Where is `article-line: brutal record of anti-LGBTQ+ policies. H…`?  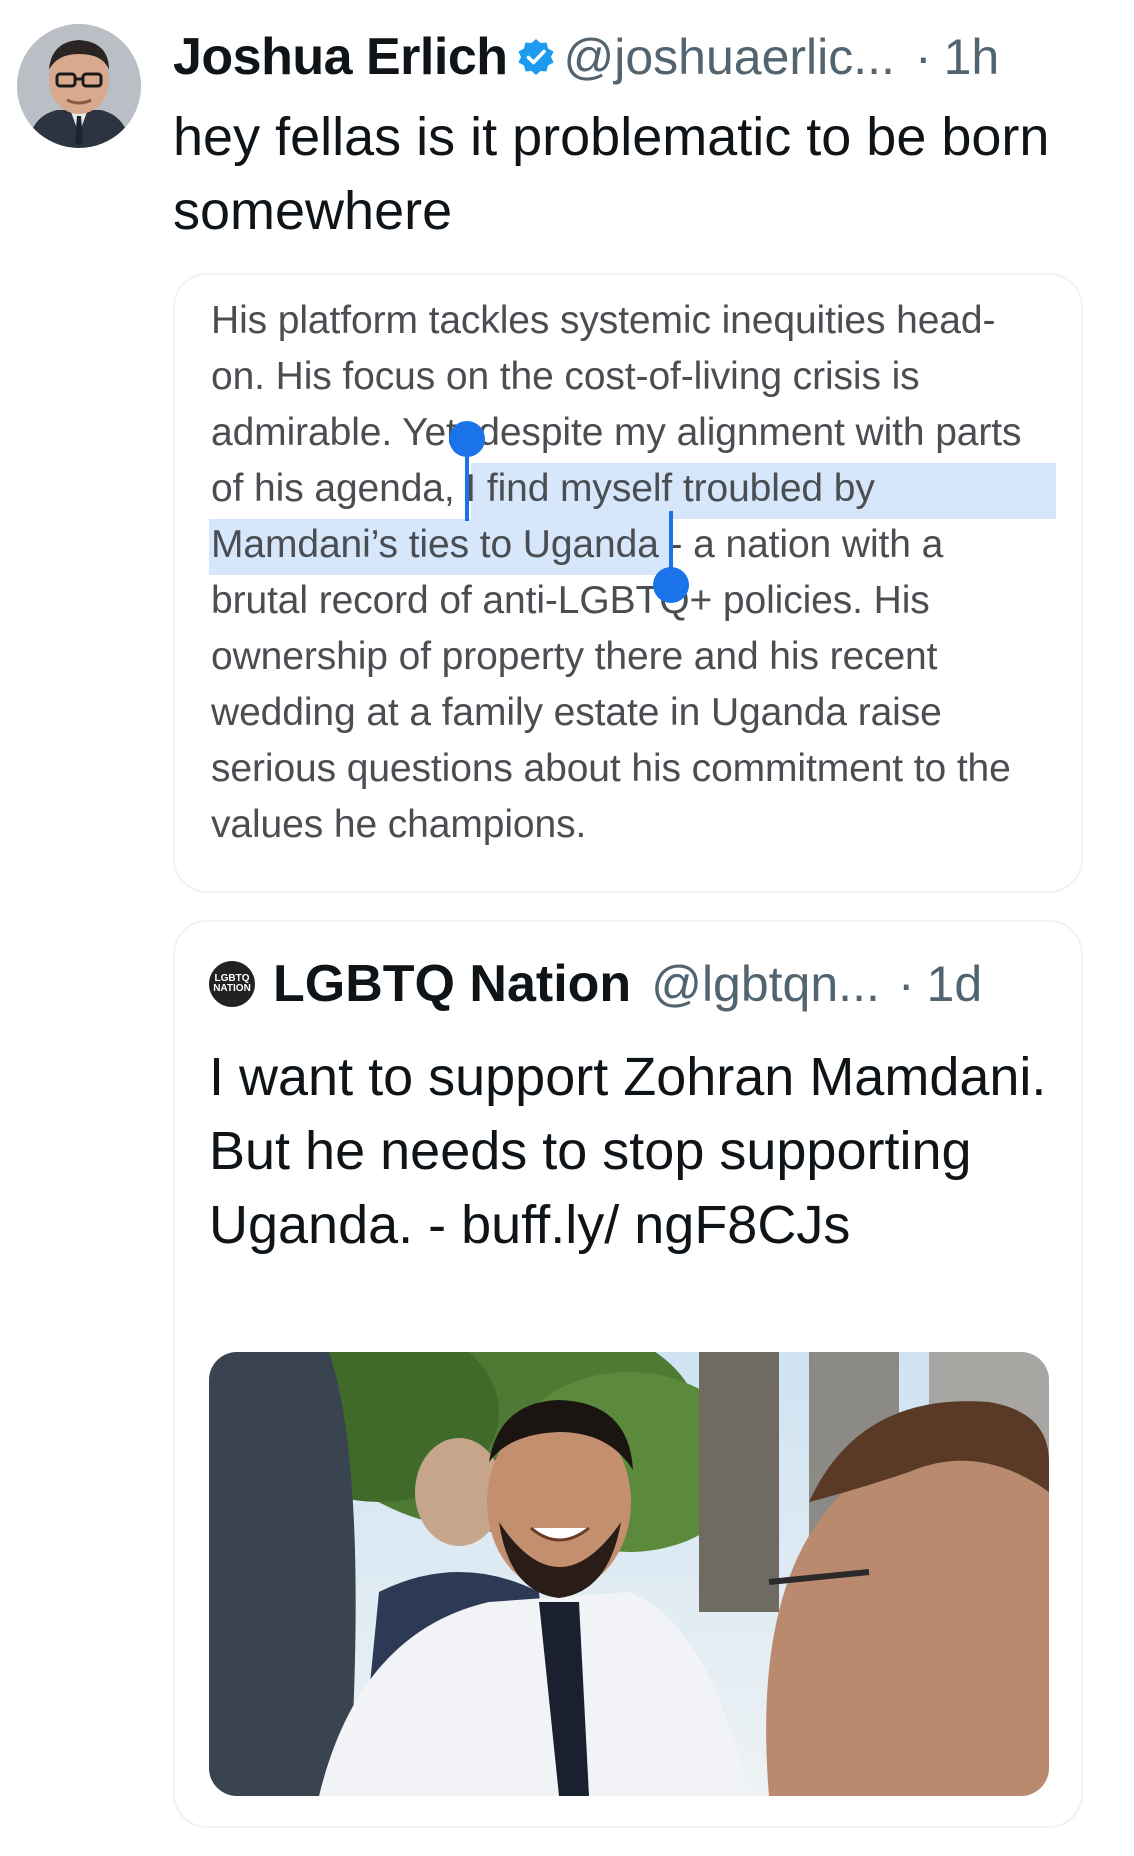 article-line: brutal record of anti-LGBTQ+ policies. H… is located at coordinates (570, 600).